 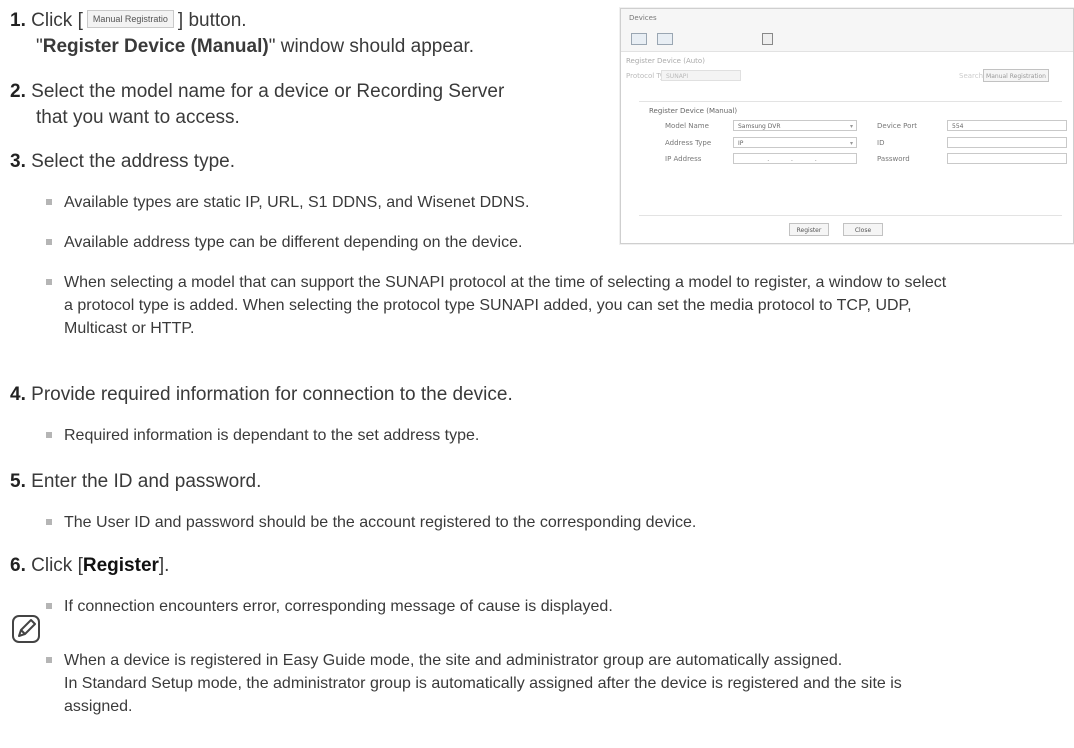 What do you see at coordinates (18, 565) in the screenshot?
I see `step-number: 6.` at bounding box center [18, 565].